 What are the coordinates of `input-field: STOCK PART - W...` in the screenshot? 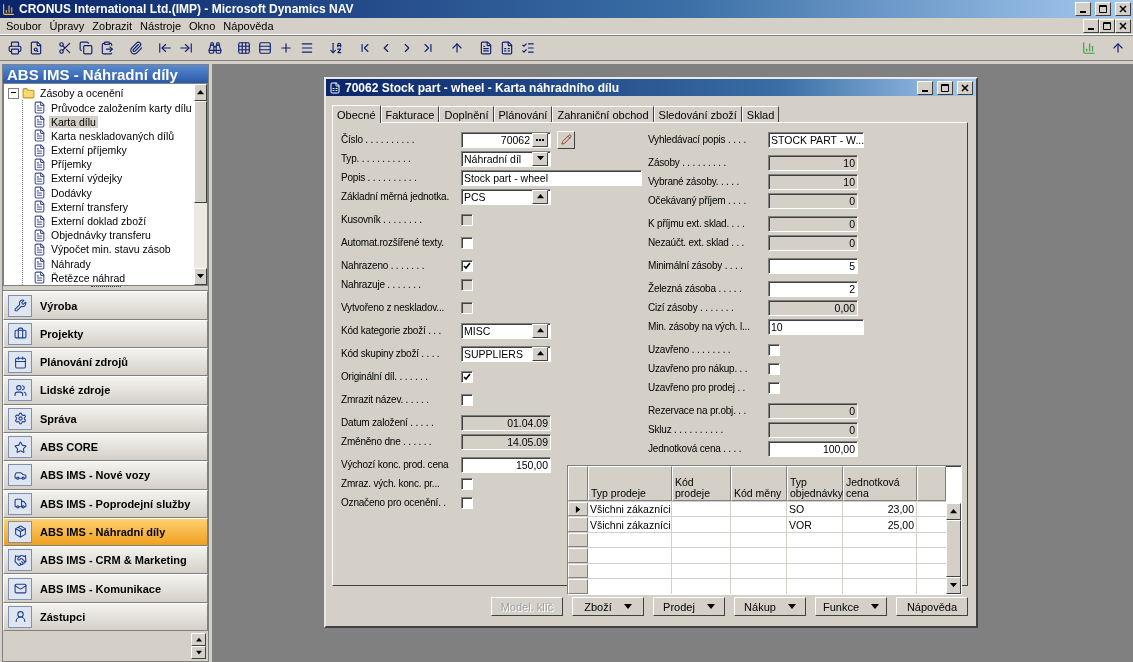 It's located at (816, 139).